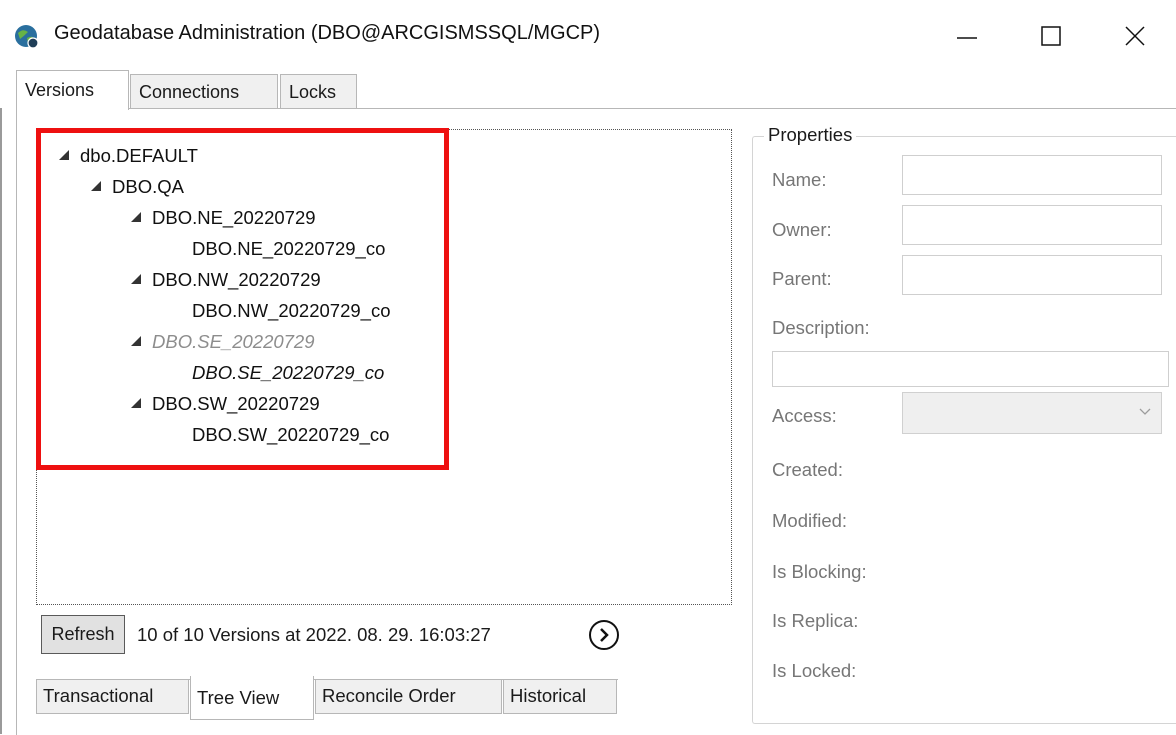  I want to click on maximize-button, so click(1051, 36).